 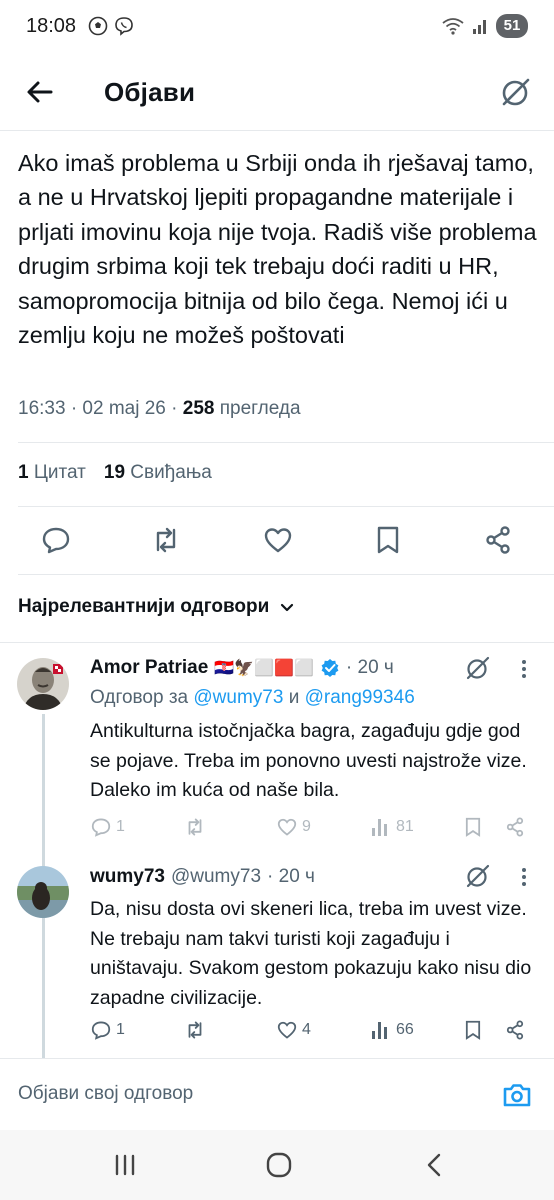 What do you see at coordinates (277, 93) in the screenshot?
I see `top-app-bar: Објави` at bounding box center [277, 93].